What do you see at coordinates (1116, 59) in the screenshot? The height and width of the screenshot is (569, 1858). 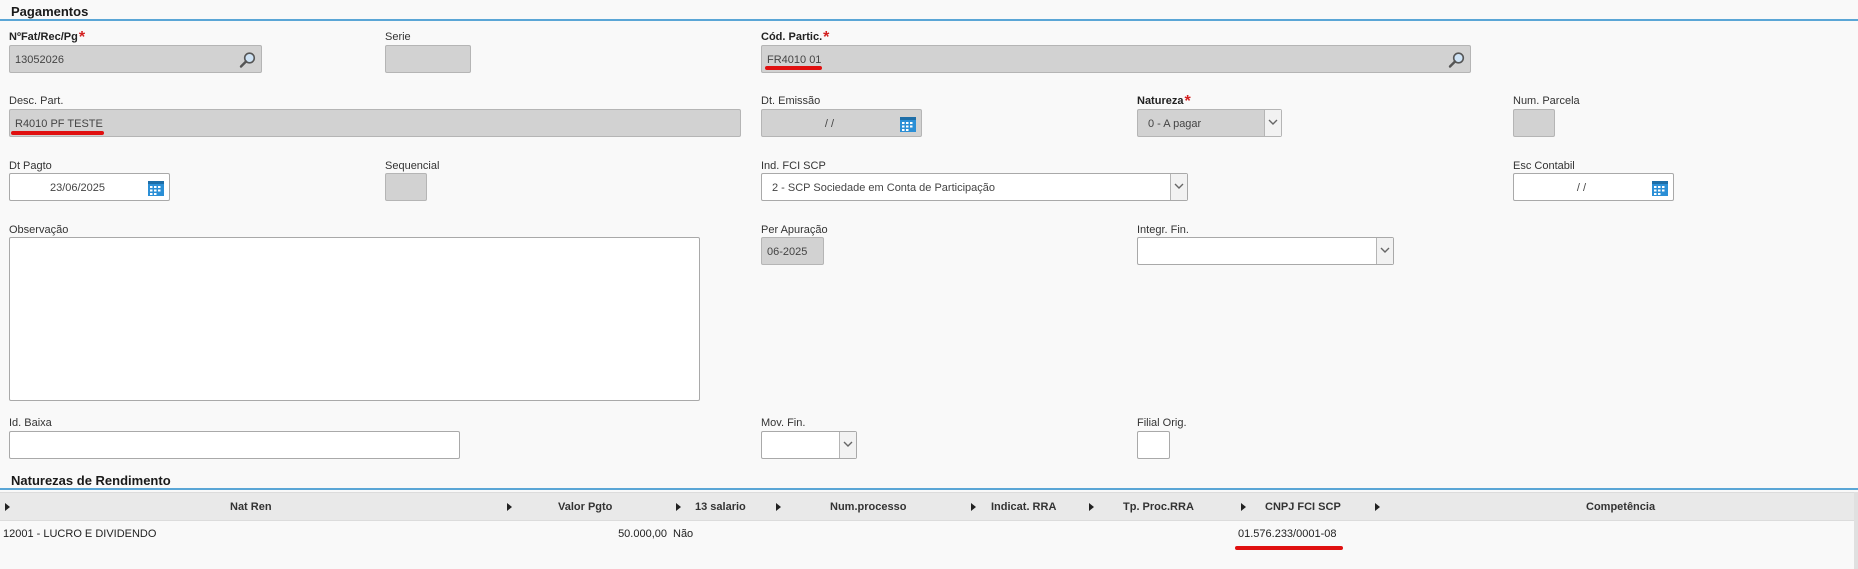 I see `cod-partic-input: FR4010 01` at bounding box center [1116, 59].